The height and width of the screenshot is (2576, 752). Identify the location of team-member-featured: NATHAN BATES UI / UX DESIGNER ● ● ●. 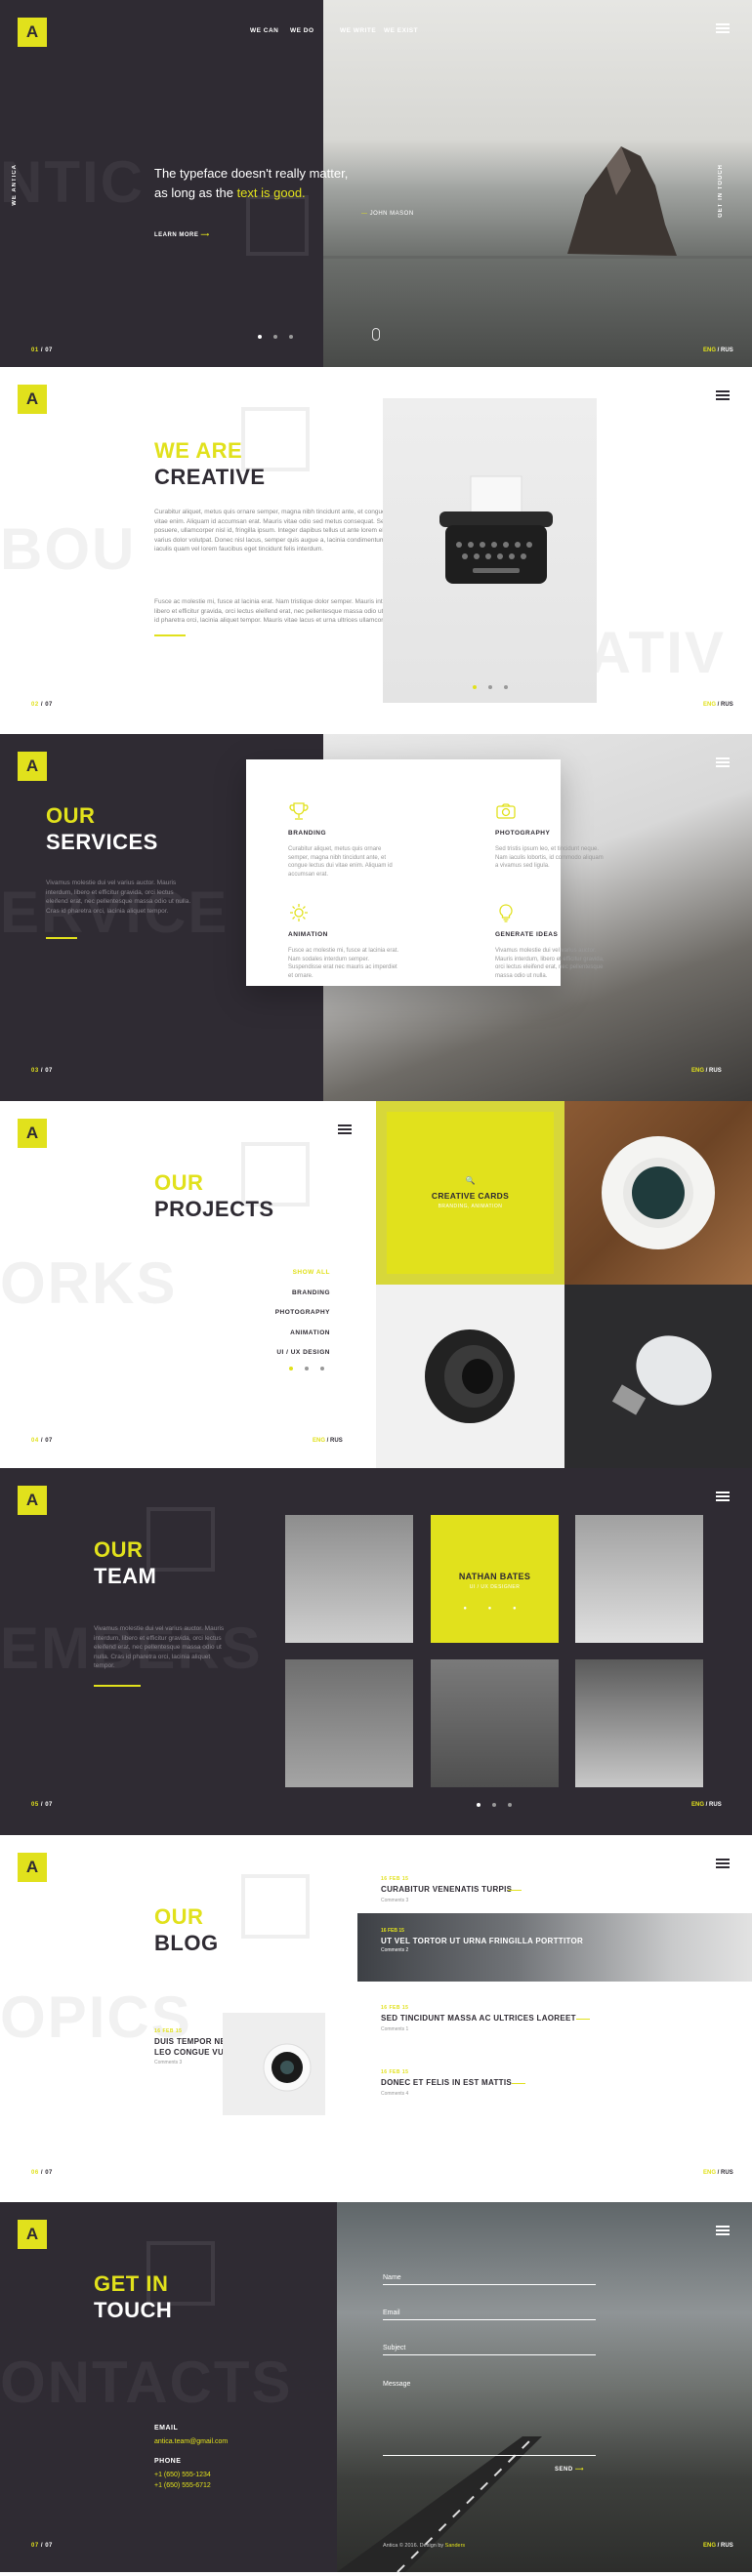
(495, 1579).